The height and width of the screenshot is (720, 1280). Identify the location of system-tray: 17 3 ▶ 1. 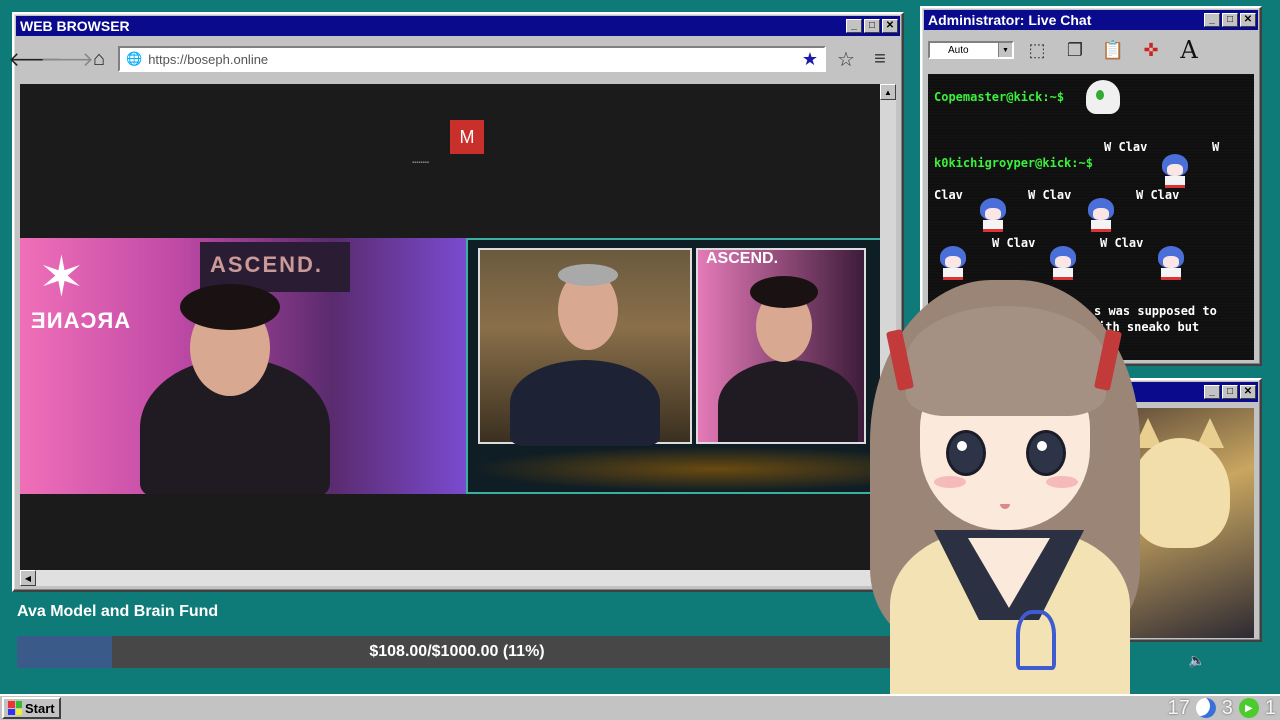
(1222, 708).